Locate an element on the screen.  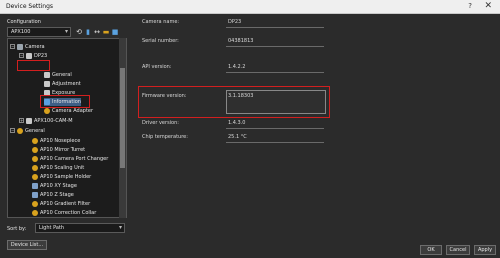
camera-name-value: DP23 is located at coordinates (235, 22).